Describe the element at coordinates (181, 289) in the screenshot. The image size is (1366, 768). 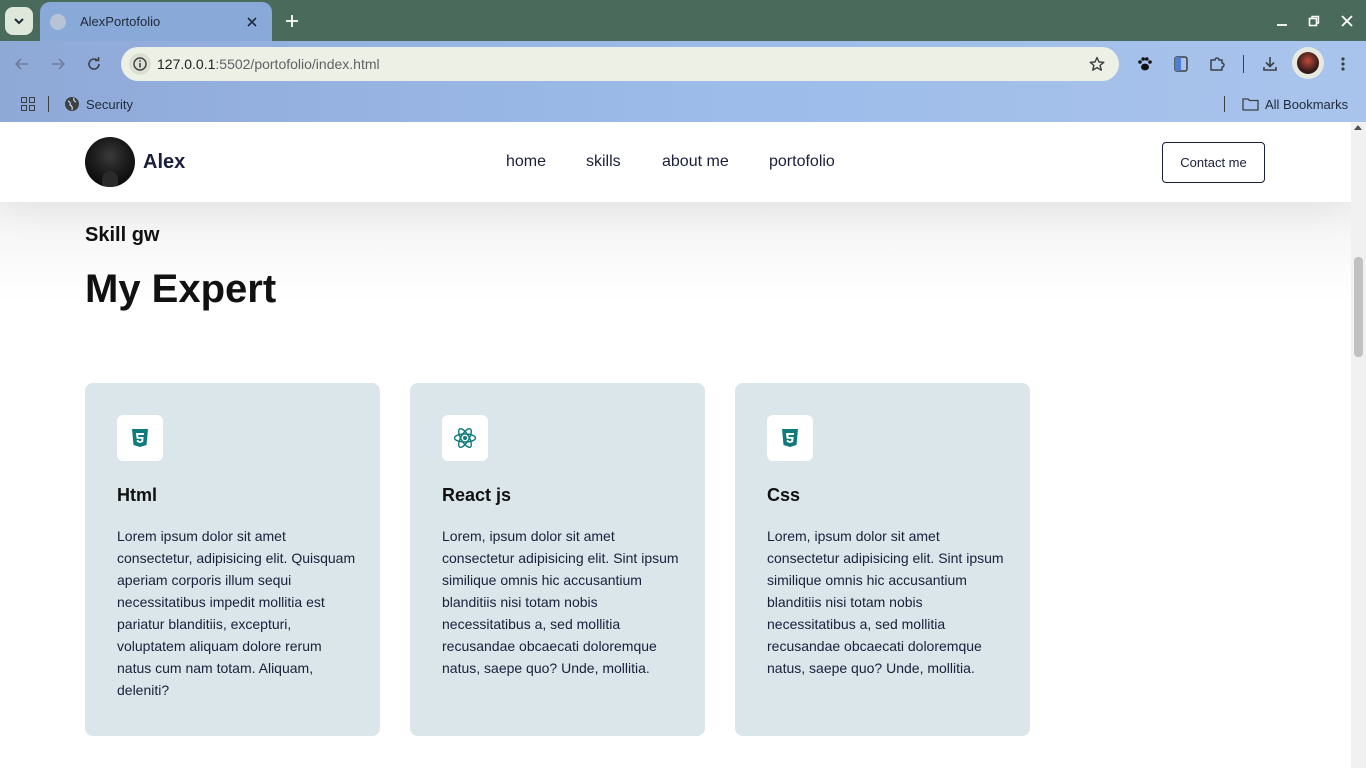
I see `section-heading: My Expert` at that location.